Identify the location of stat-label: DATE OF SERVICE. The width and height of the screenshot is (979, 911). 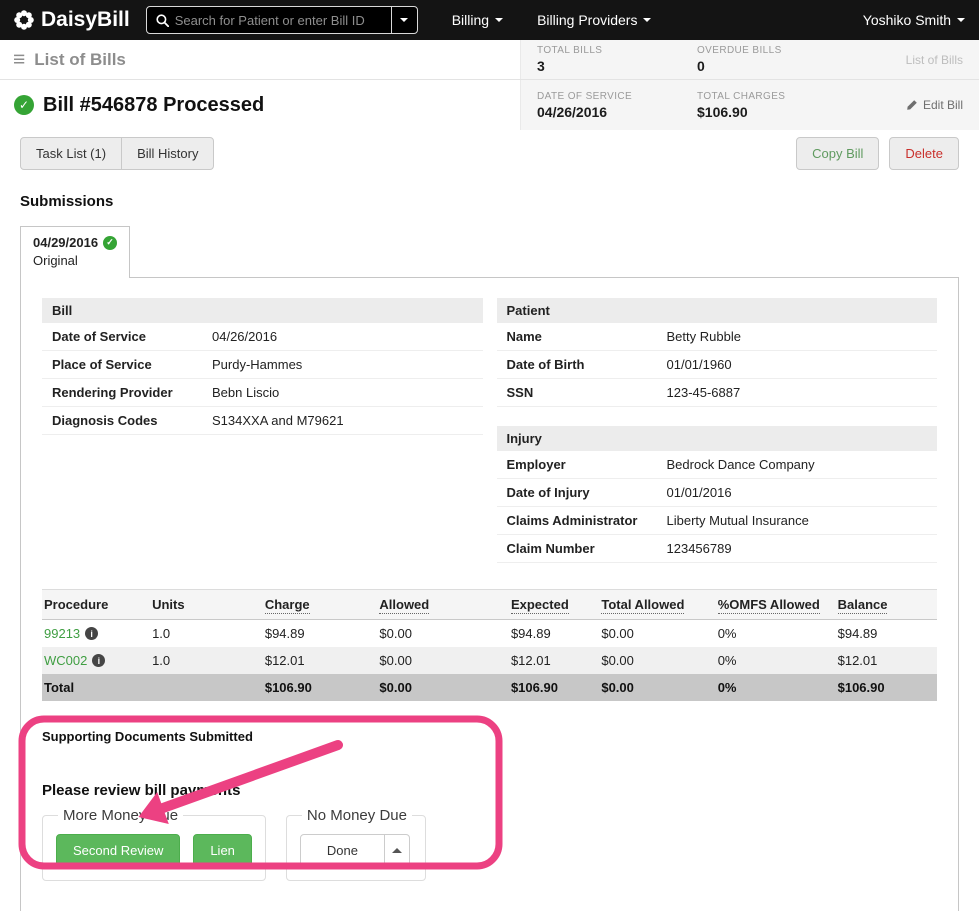
(585, 96).